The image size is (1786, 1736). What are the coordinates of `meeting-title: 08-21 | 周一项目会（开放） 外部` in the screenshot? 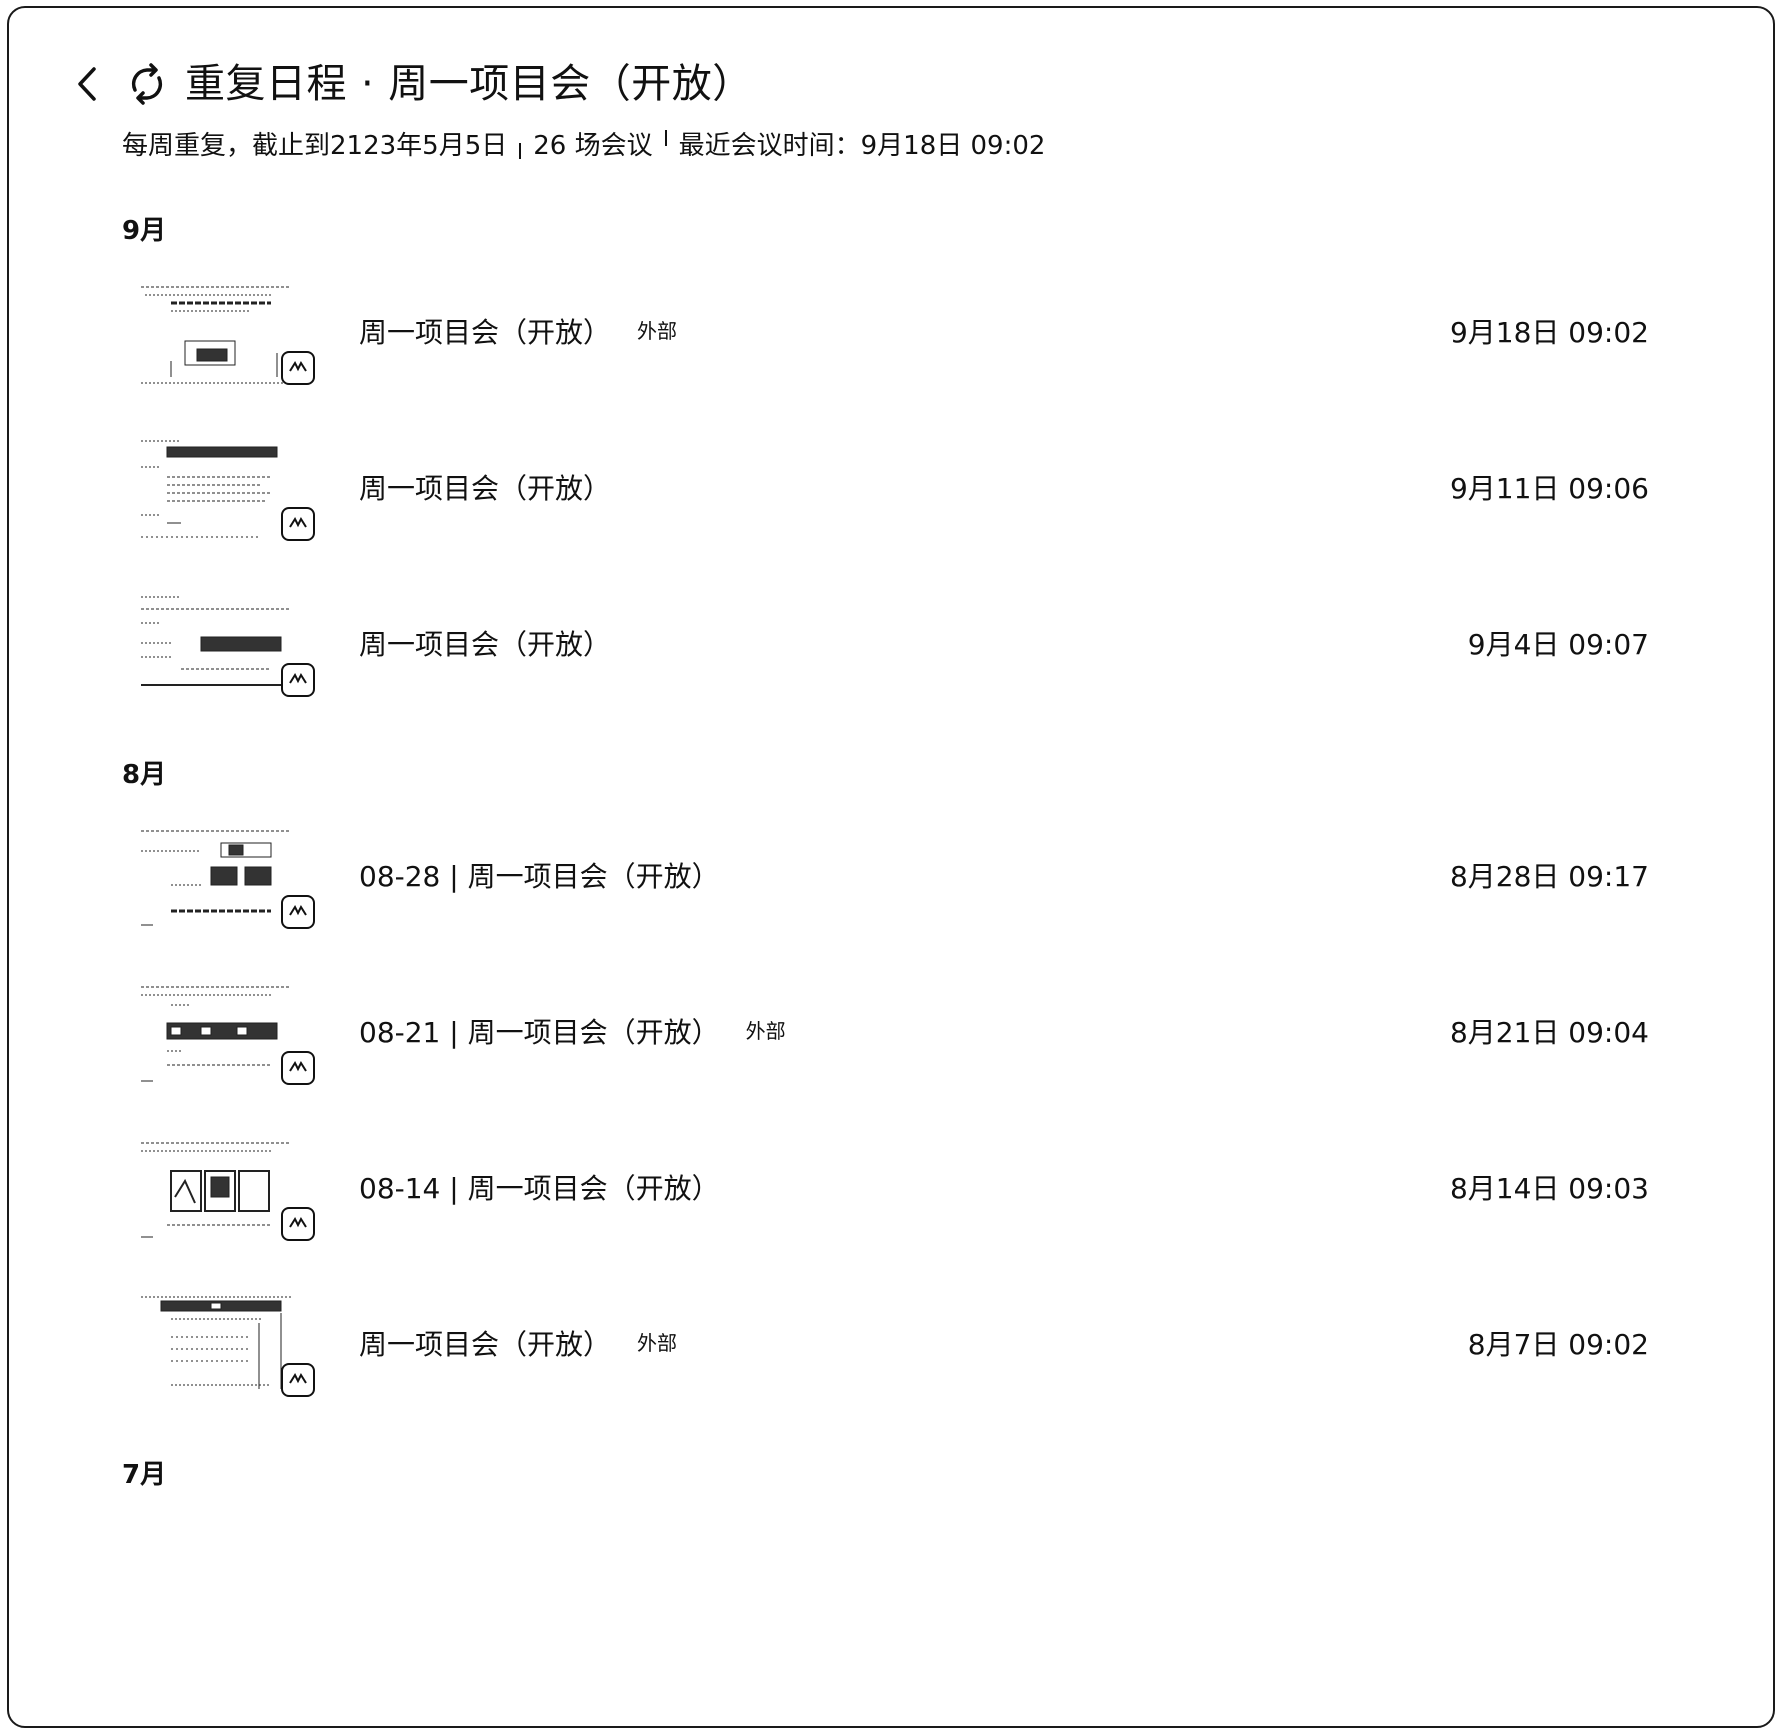 It's located at (572, 1033).